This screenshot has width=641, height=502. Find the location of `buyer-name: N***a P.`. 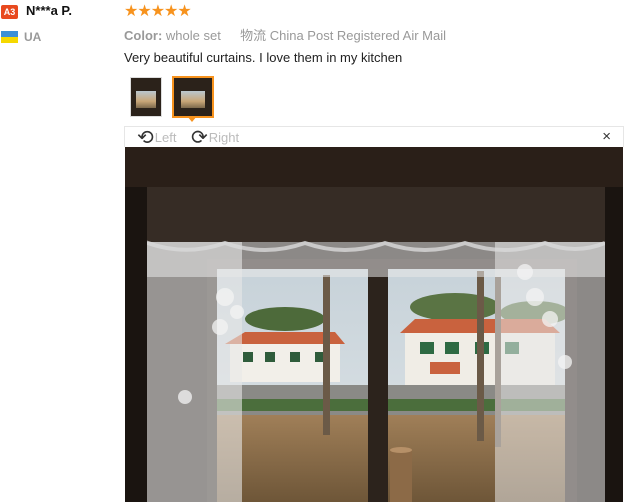

buyer-name: N***a P. is located at coordinates (49, 10).